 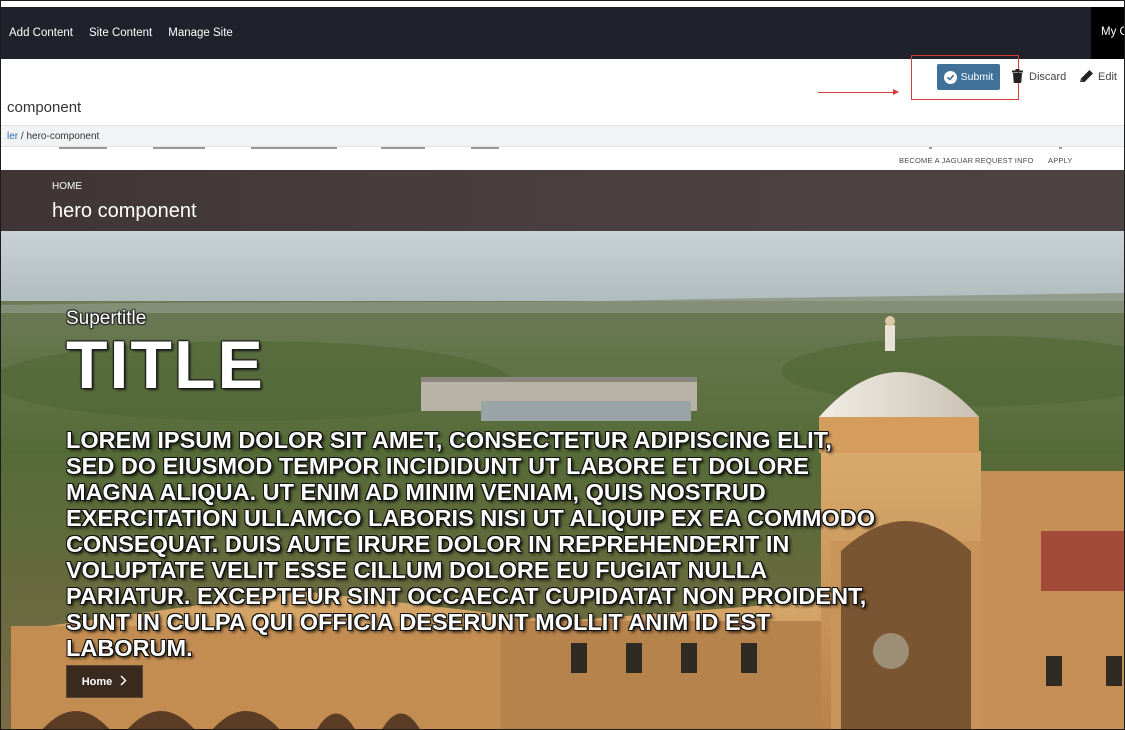 I want to click on header-title: hero component, so click(x=124, y=211).